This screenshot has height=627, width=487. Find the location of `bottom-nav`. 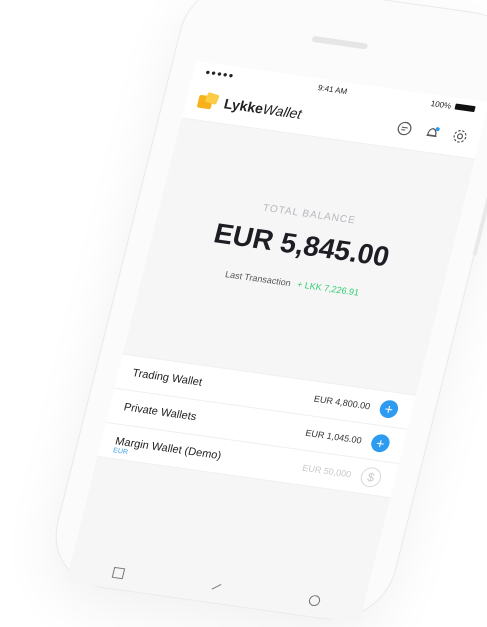

bottom-nav is located at coordinates (216, 589).